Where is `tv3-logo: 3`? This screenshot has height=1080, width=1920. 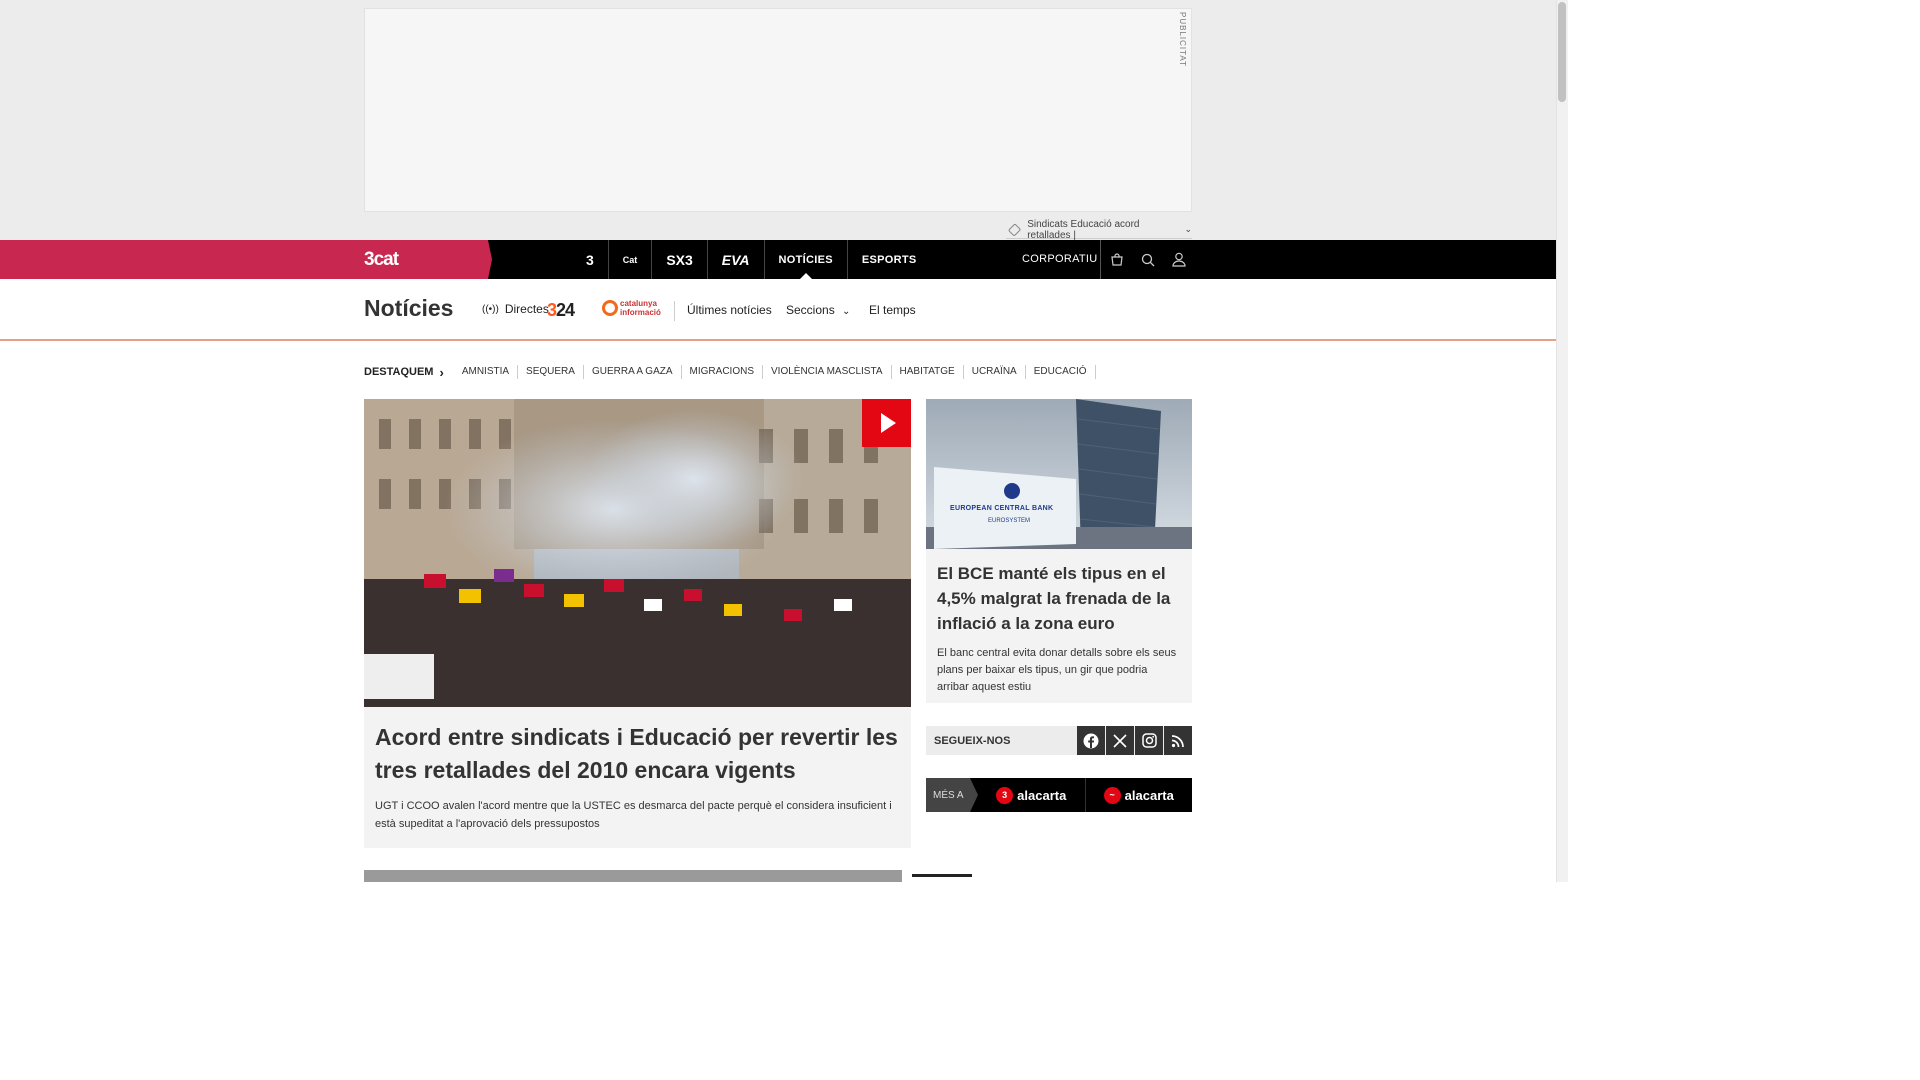
tv3-logo: 3 is located at coordinates (590, 259).